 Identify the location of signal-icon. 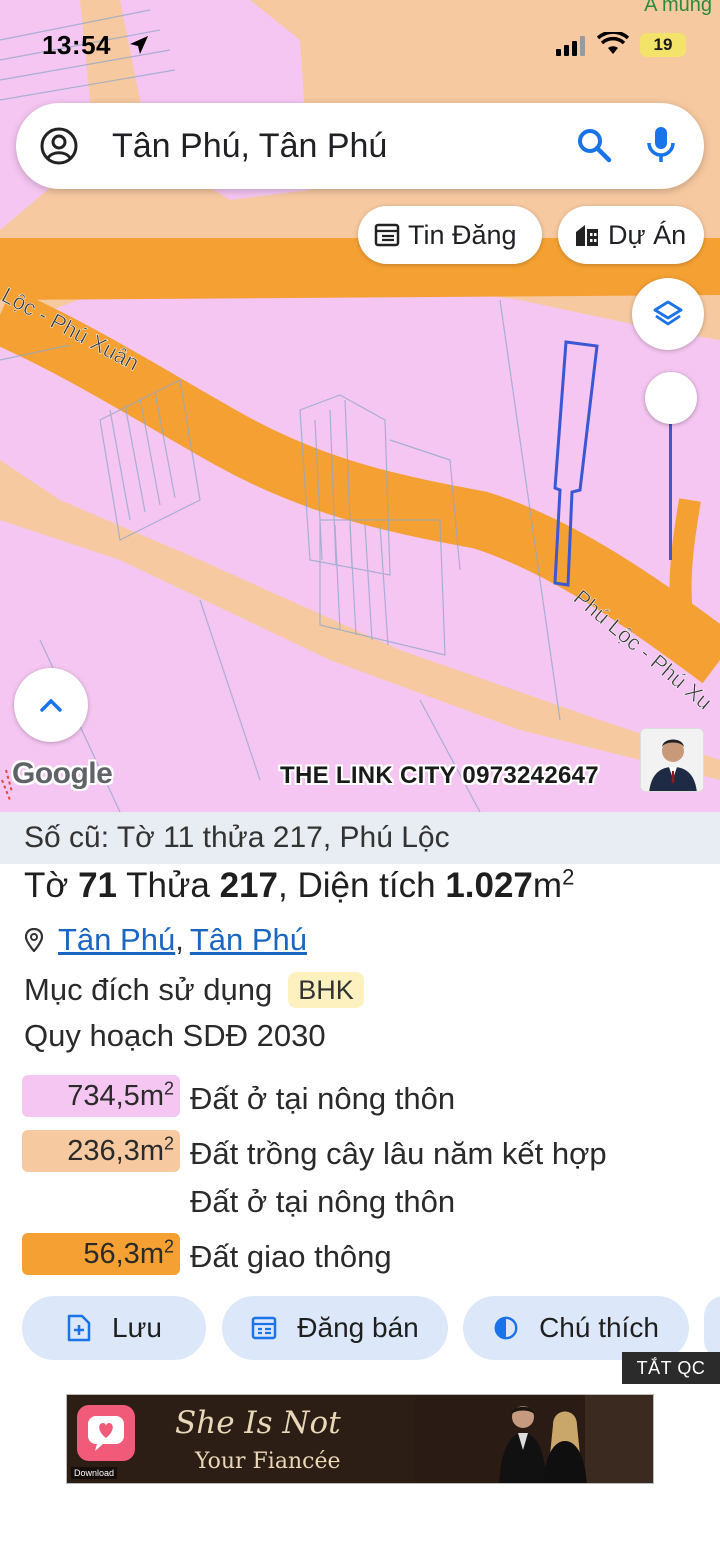
(570, 46).